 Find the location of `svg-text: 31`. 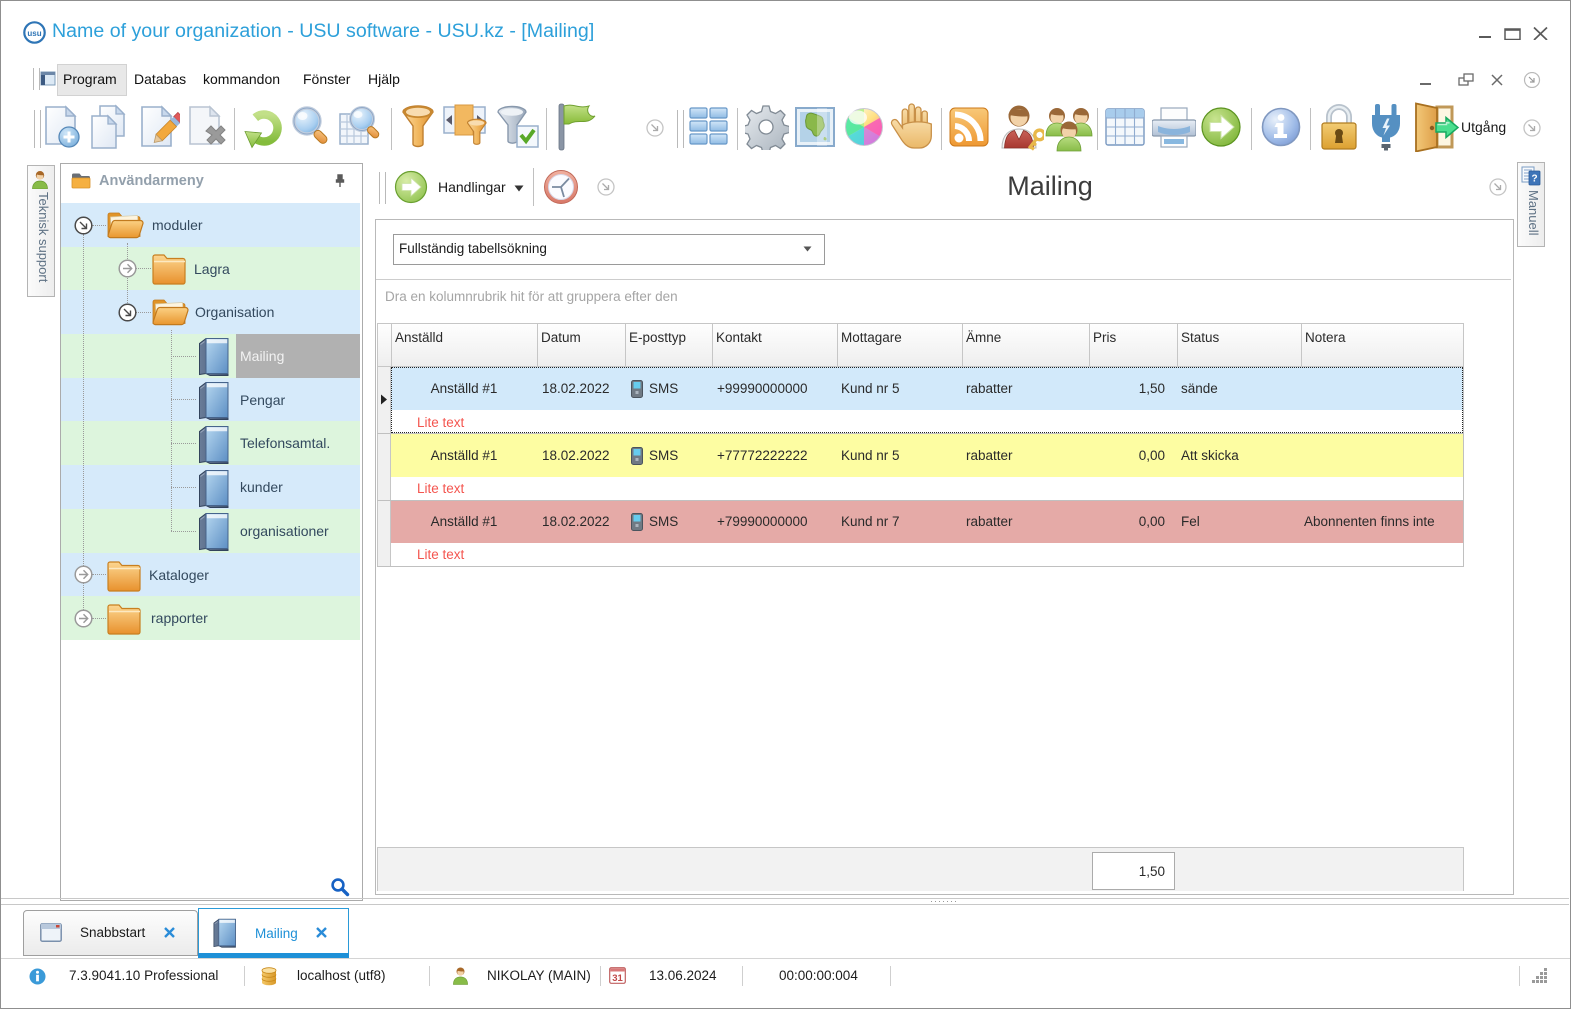

svg-text: 31 is located at coordinates (617, 978).